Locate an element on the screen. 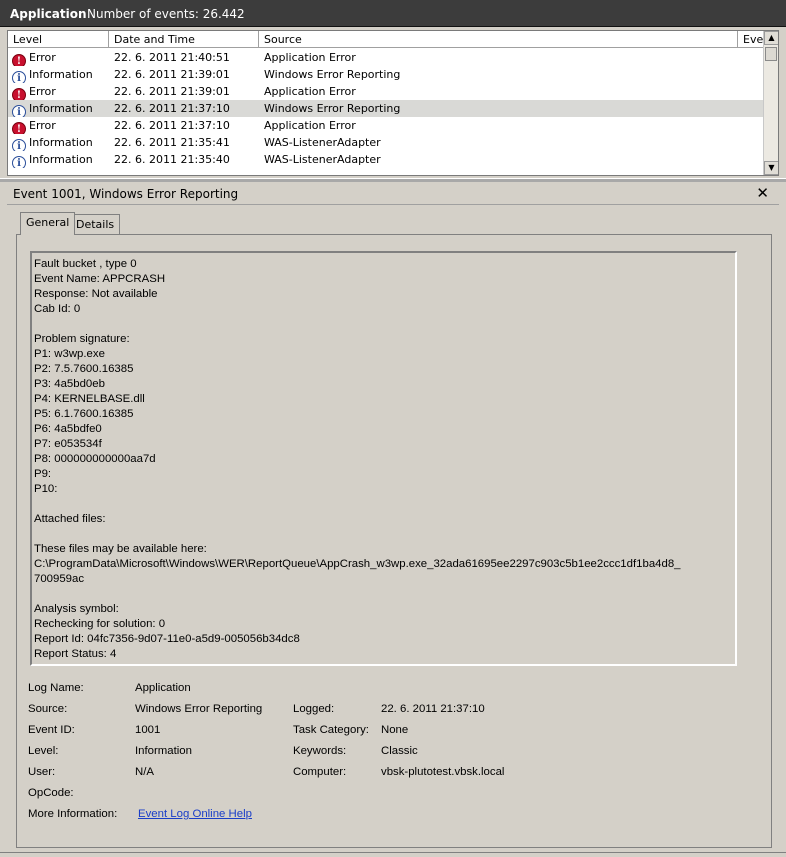 The image size is (786, 857). logged-label: Logged: is located at coordinates (314, 709).